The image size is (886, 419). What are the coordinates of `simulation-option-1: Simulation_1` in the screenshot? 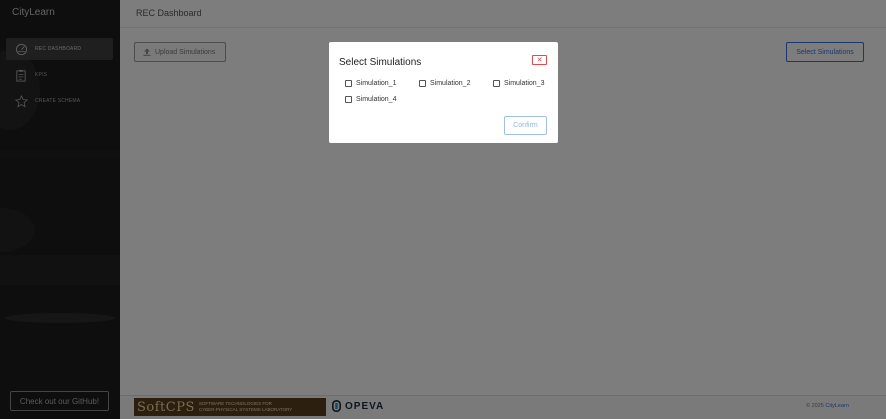 It's located at (370, 83).